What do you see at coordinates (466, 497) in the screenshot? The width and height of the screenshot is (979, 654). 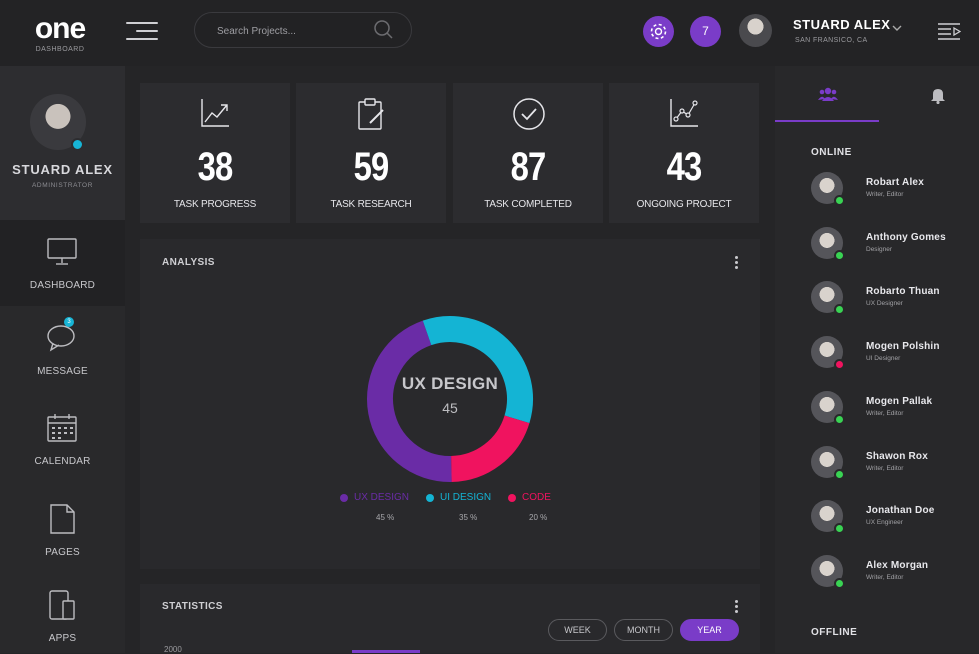 I see `legend-label: UI DESIGN` at bounding box center [466, 497].